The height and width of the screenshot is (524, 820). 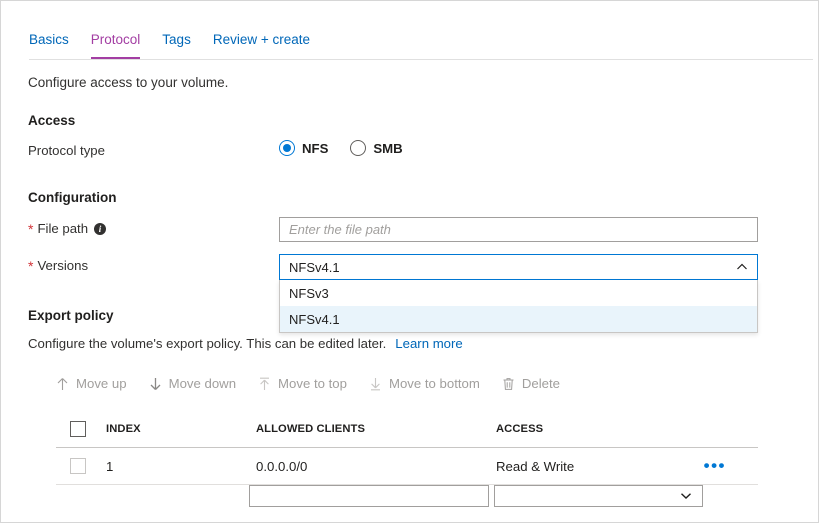 What do you see at coordinates (72, 197) in the screenshot?
I see `section-heading-configuration: Configuration` at bounding box center [72, 197].